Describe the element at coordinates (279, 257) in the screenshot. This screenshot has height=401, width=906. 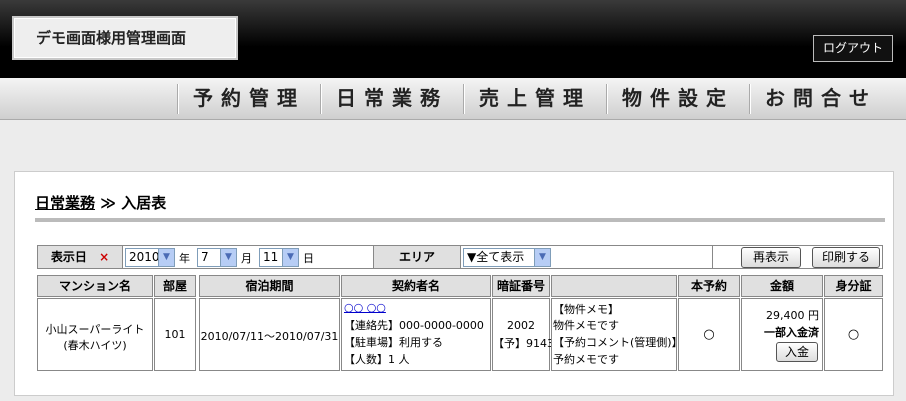
I see `day-select: 11 ▼` at that location.